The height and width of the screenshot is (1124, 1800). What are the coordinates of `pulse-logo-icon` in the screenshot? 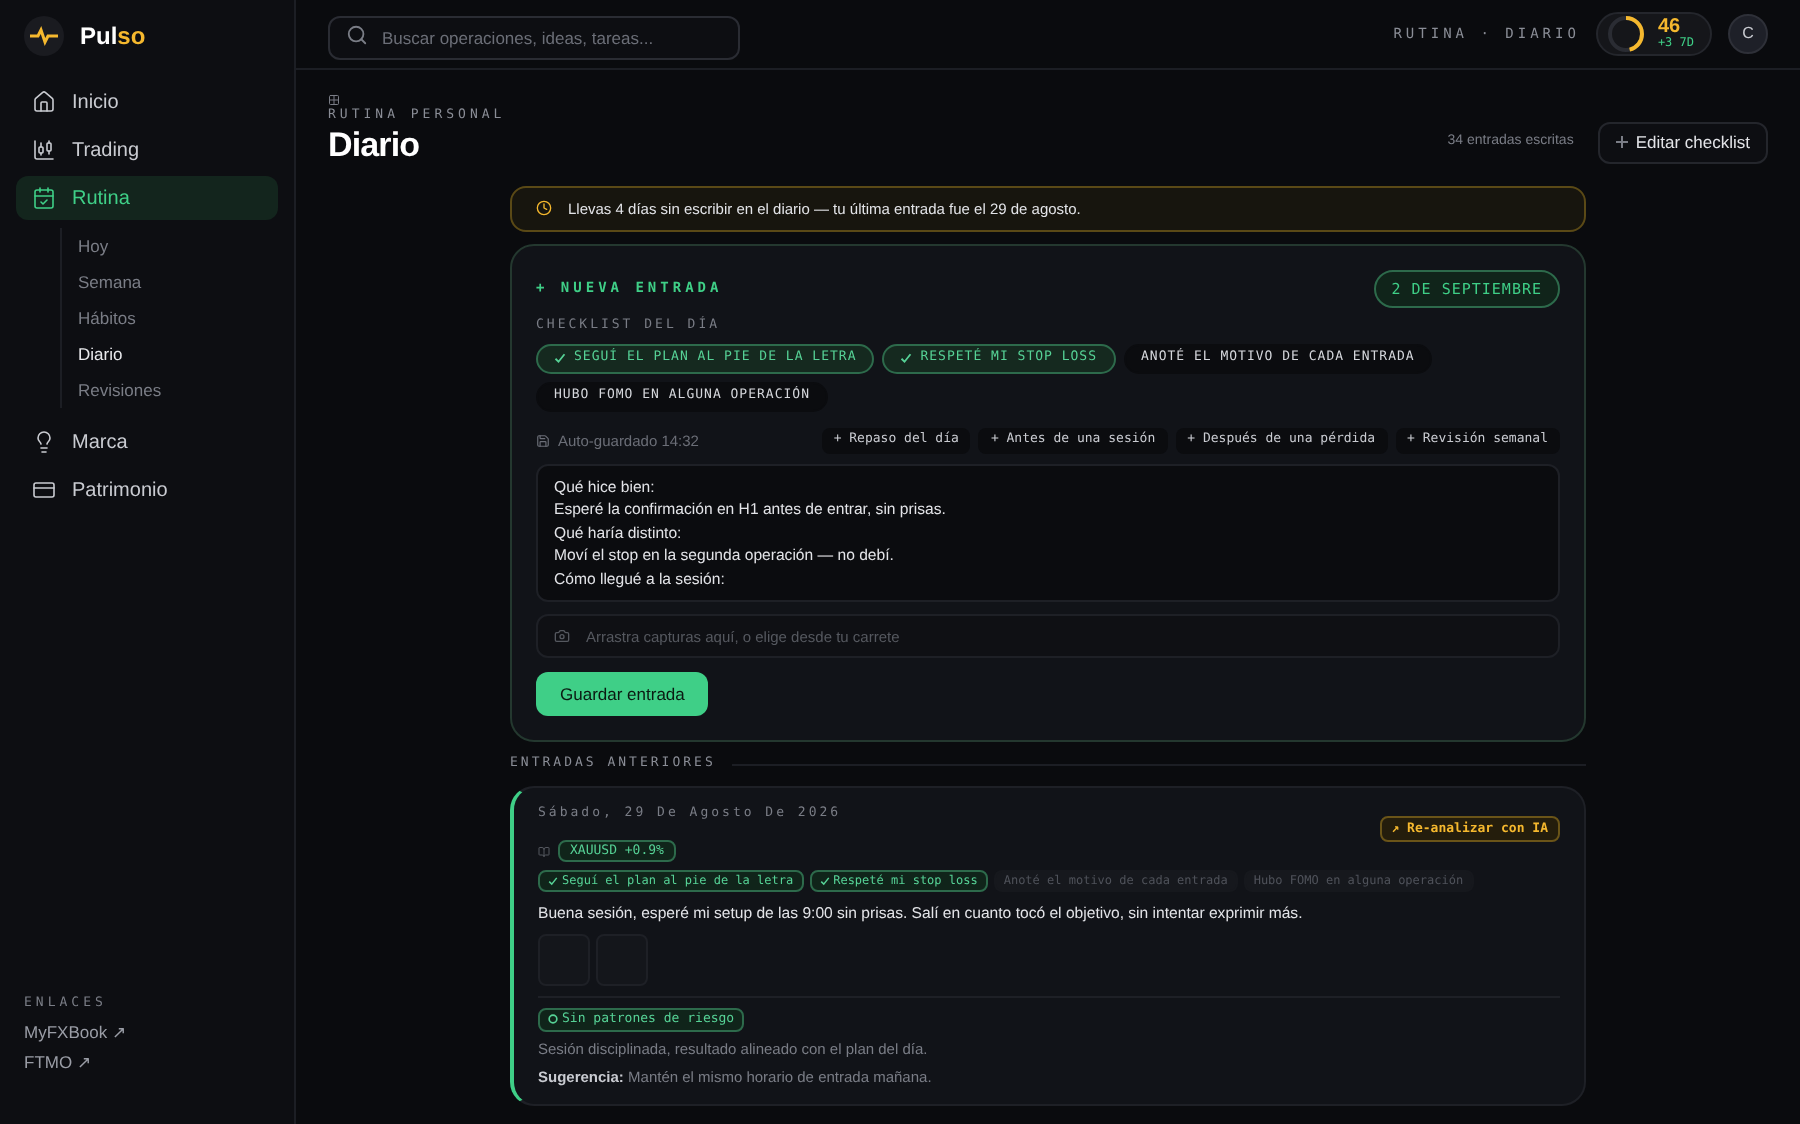 It's located at (44, 36).